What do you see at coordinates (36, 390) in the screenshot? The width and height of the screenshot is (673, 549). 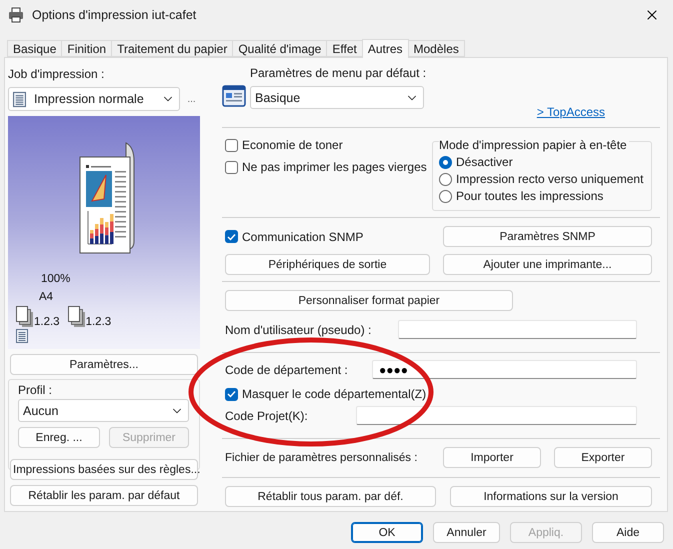 I see `group-label: Profil :` at bounding box center [36, 390].